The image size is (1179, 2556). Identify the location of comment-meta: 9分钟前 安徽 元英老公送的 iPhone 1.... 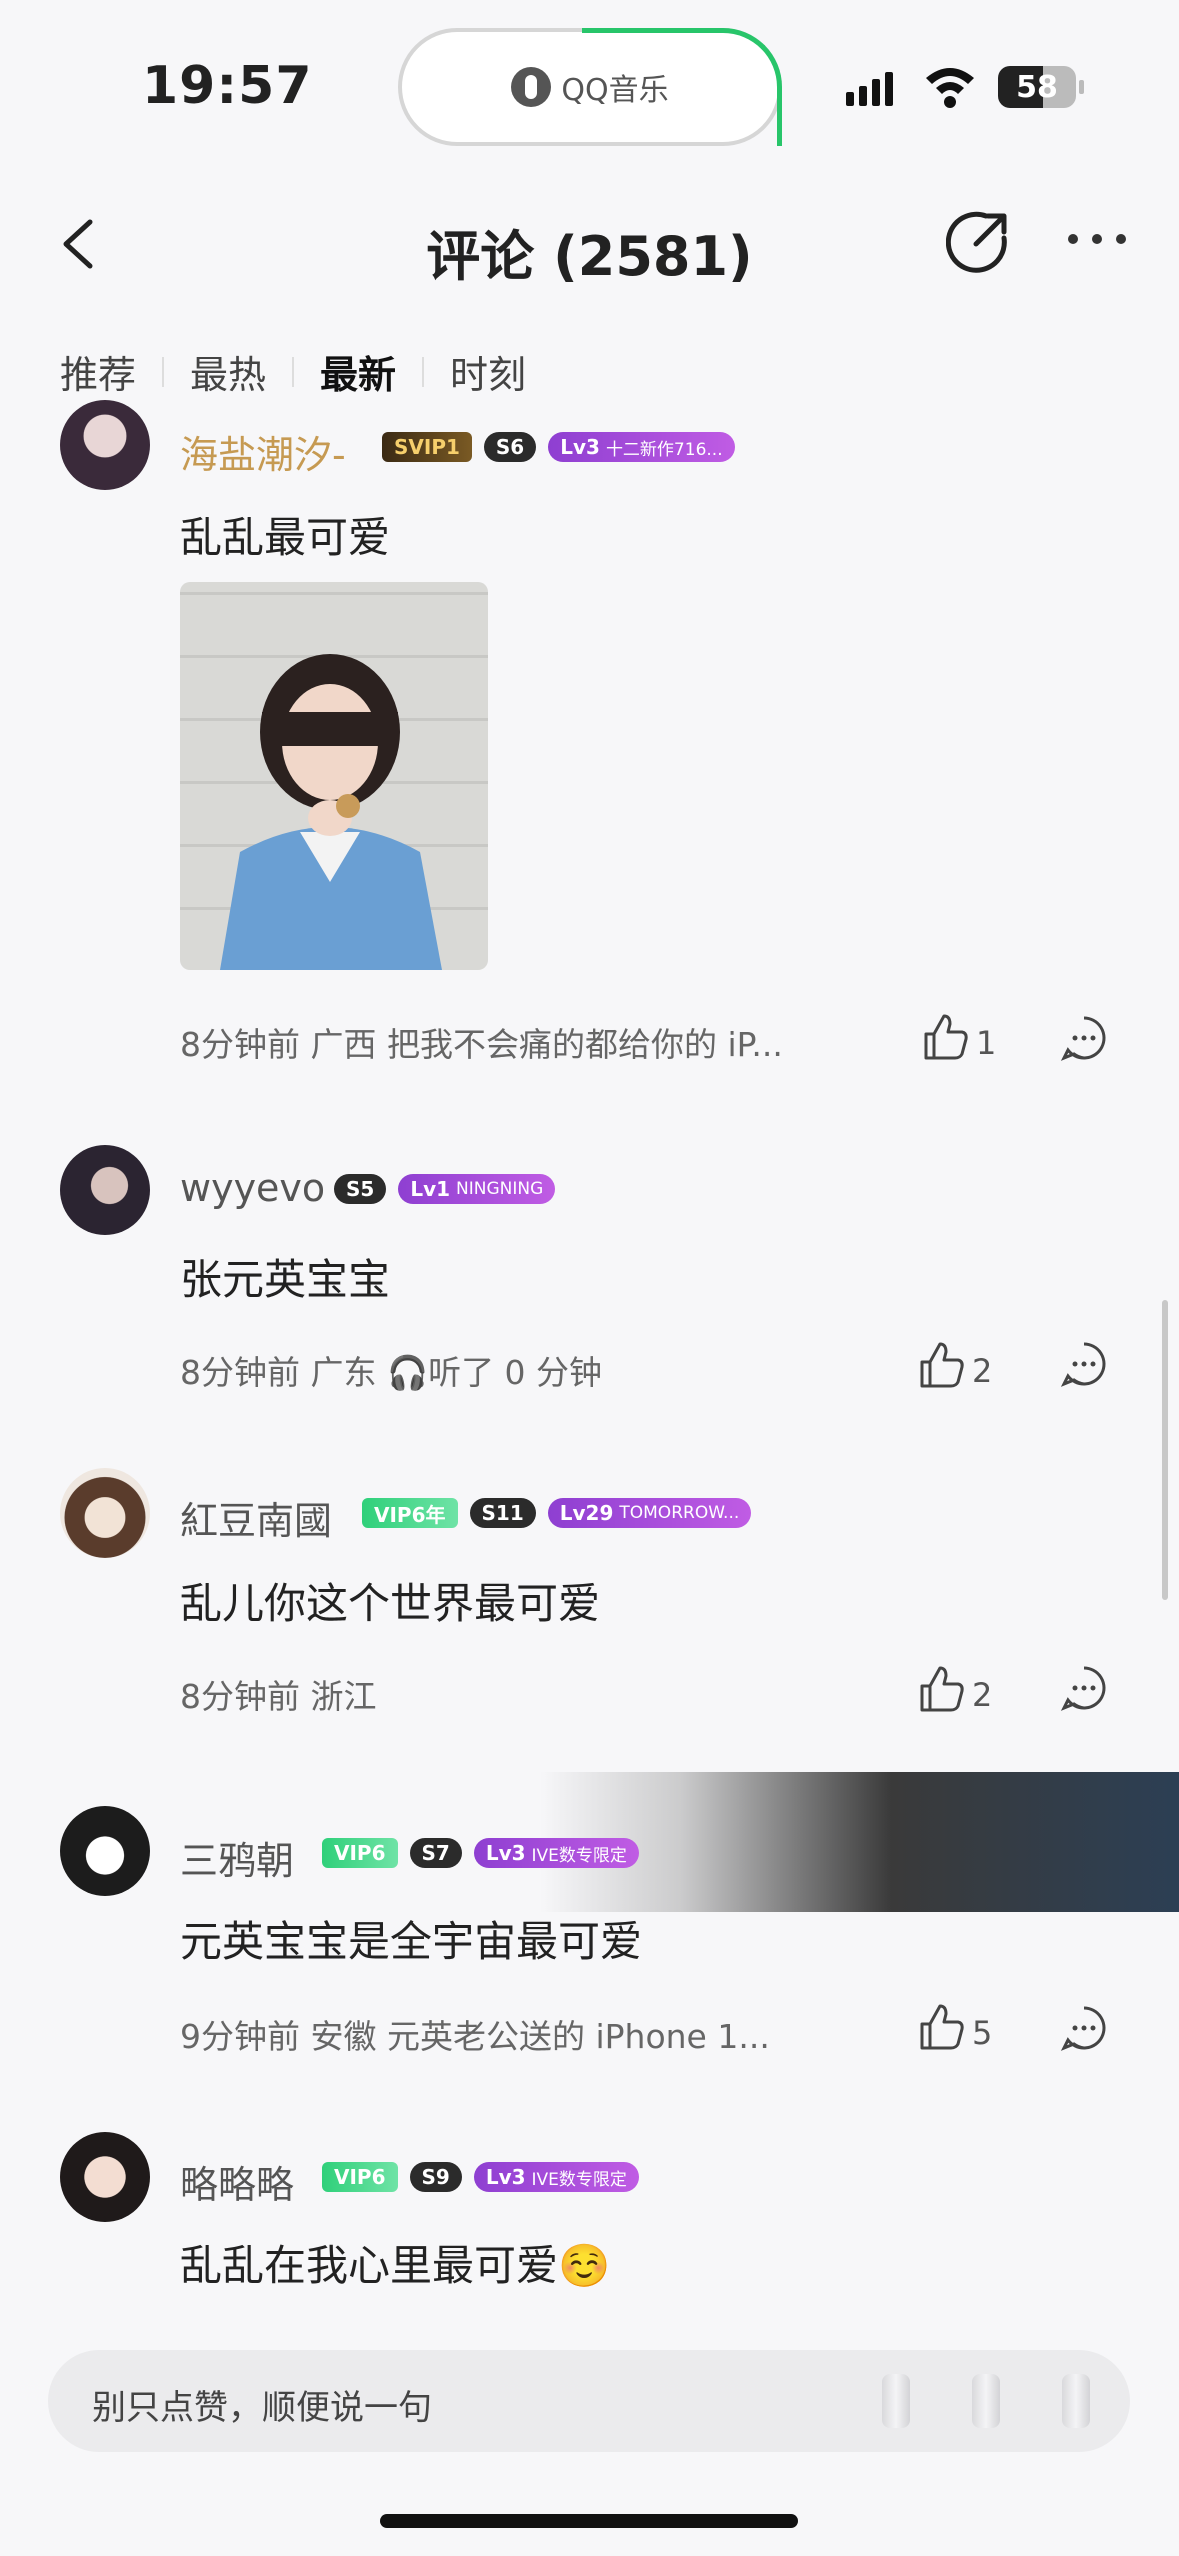
(475, 2036).